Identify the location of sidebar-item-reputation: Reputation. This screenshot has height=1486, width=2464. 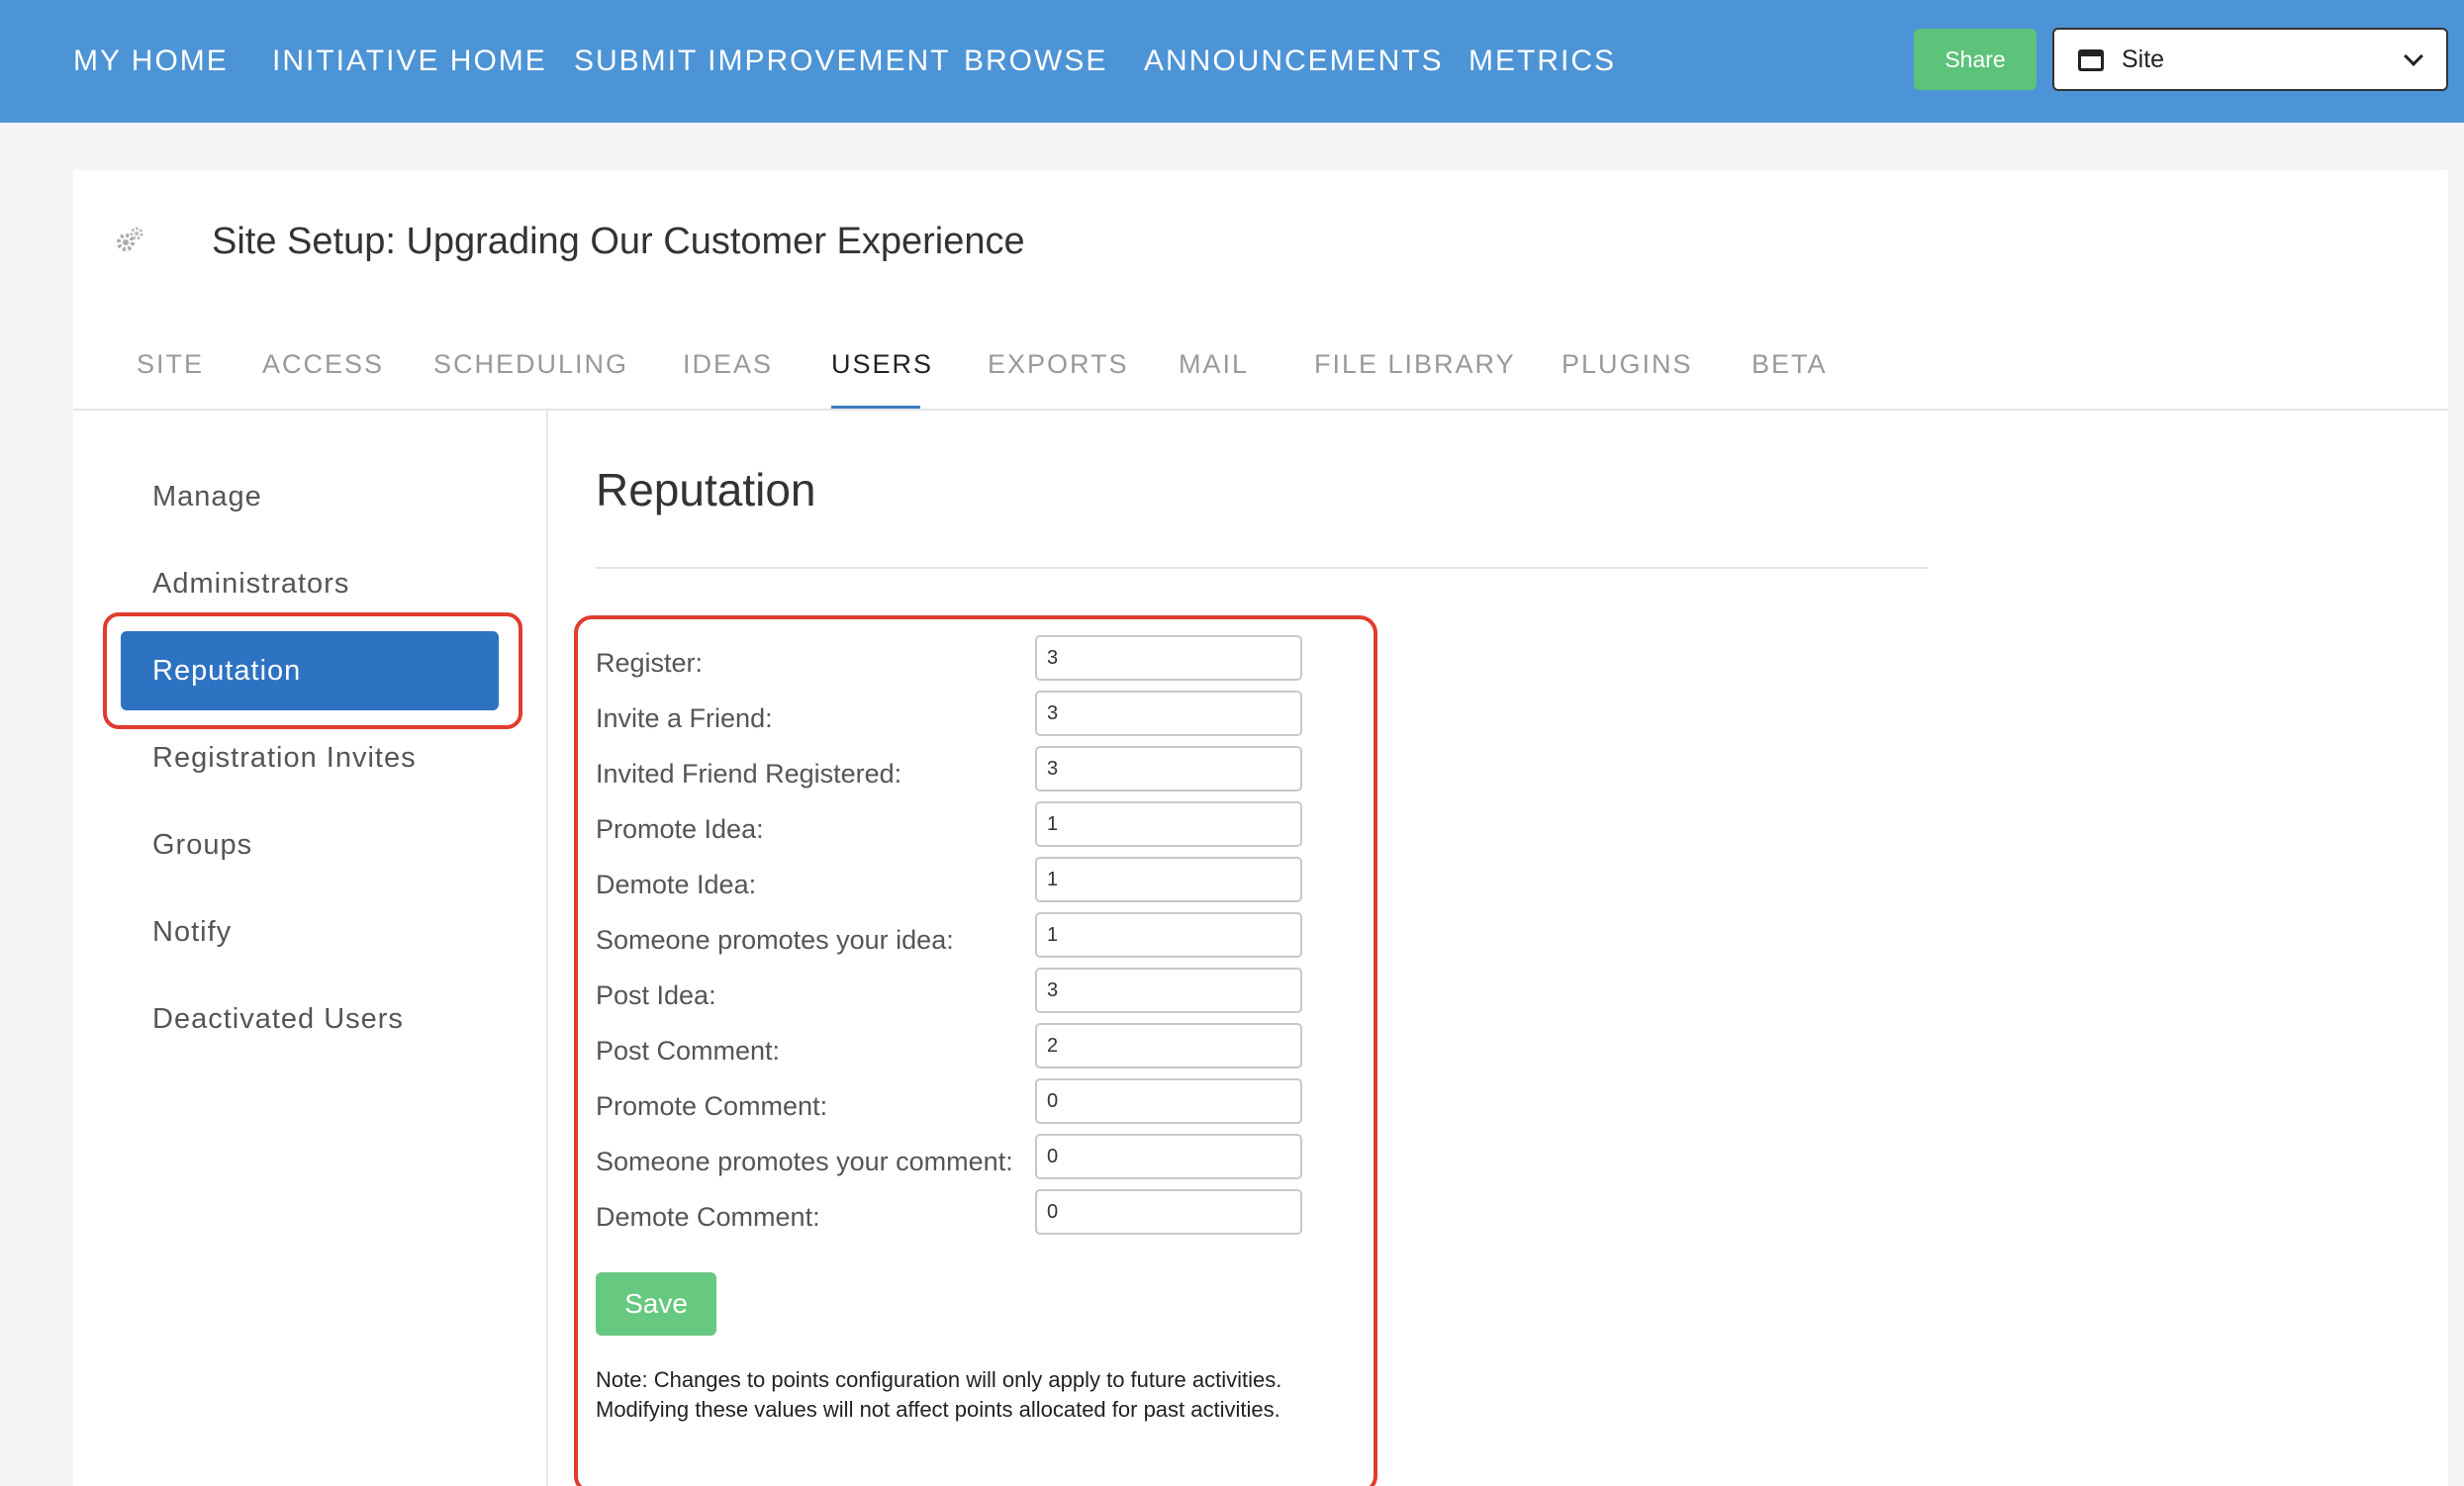
(310, 670).